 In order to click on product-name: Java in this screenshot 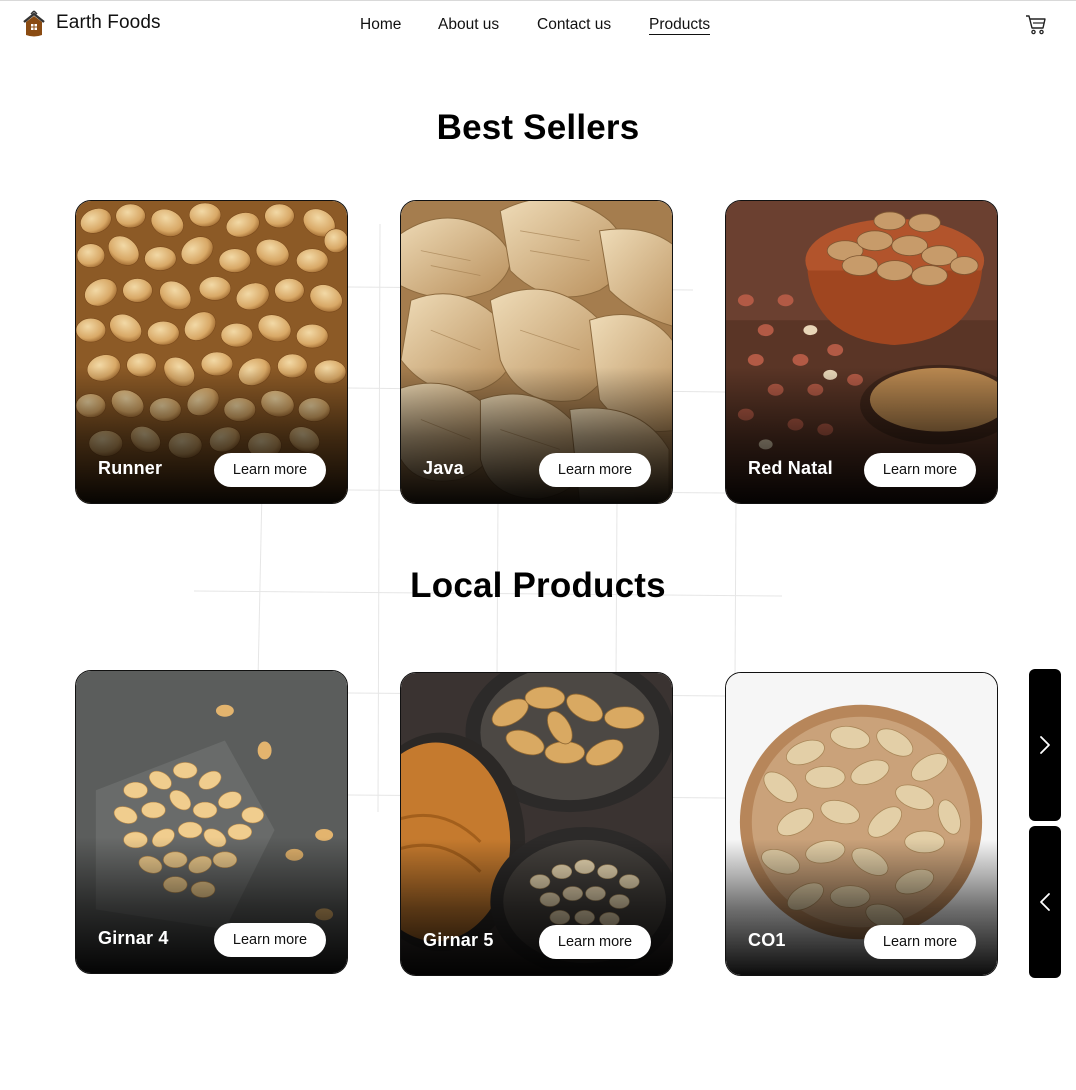, I will do `click(443, 468)`.